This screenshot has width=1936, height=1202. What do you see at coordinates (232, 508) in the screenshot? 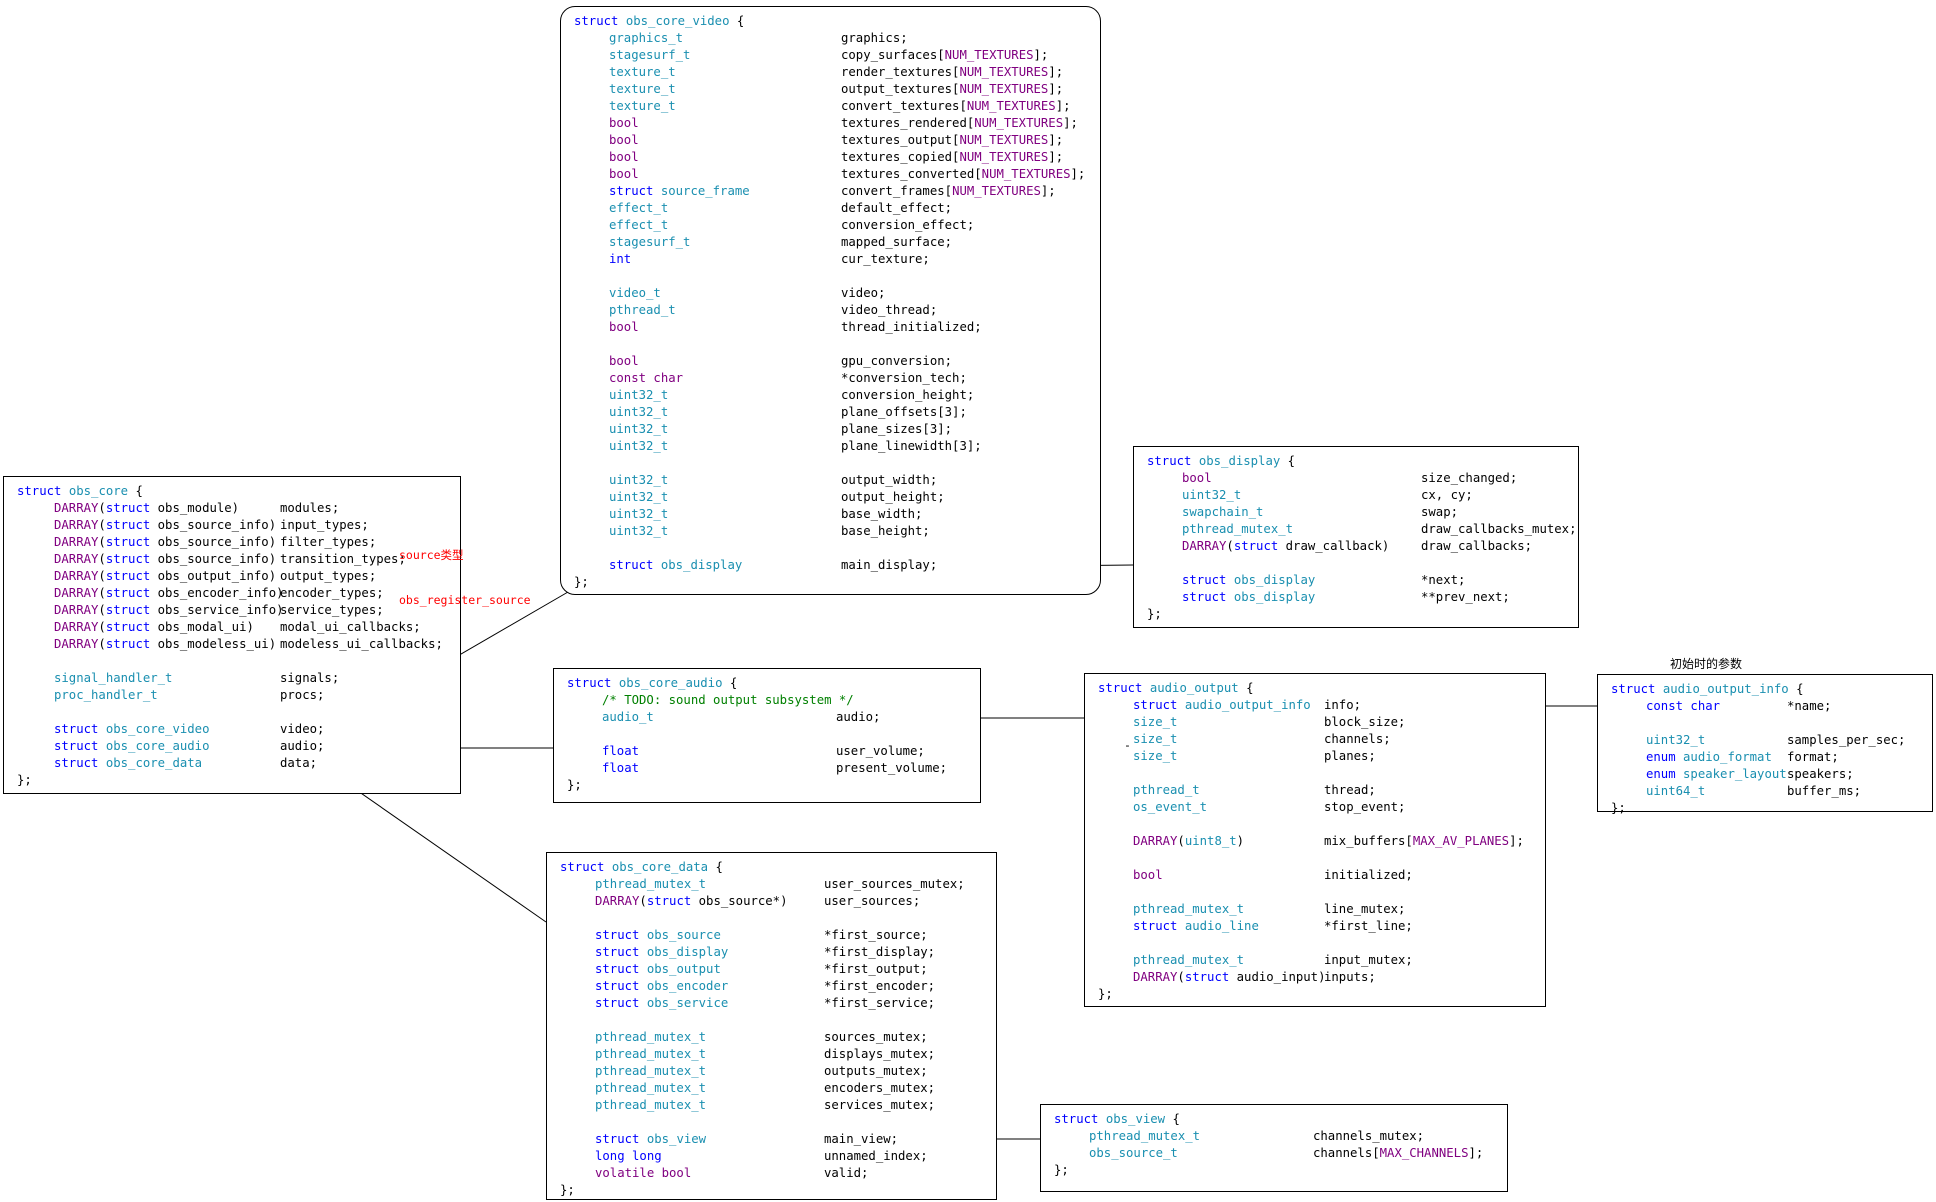
I see `member-line: DARRAY(struct obs_module) modules;` at bounding box center [232, 508].